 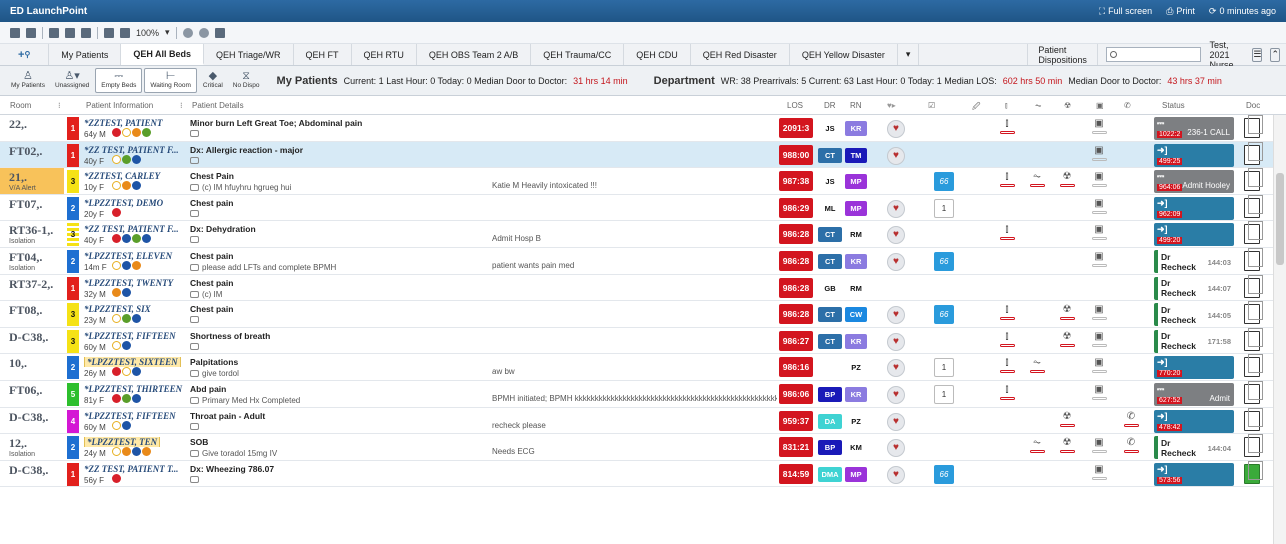 I want to click on nurse-badge: MP, so click(x=856, y=474).